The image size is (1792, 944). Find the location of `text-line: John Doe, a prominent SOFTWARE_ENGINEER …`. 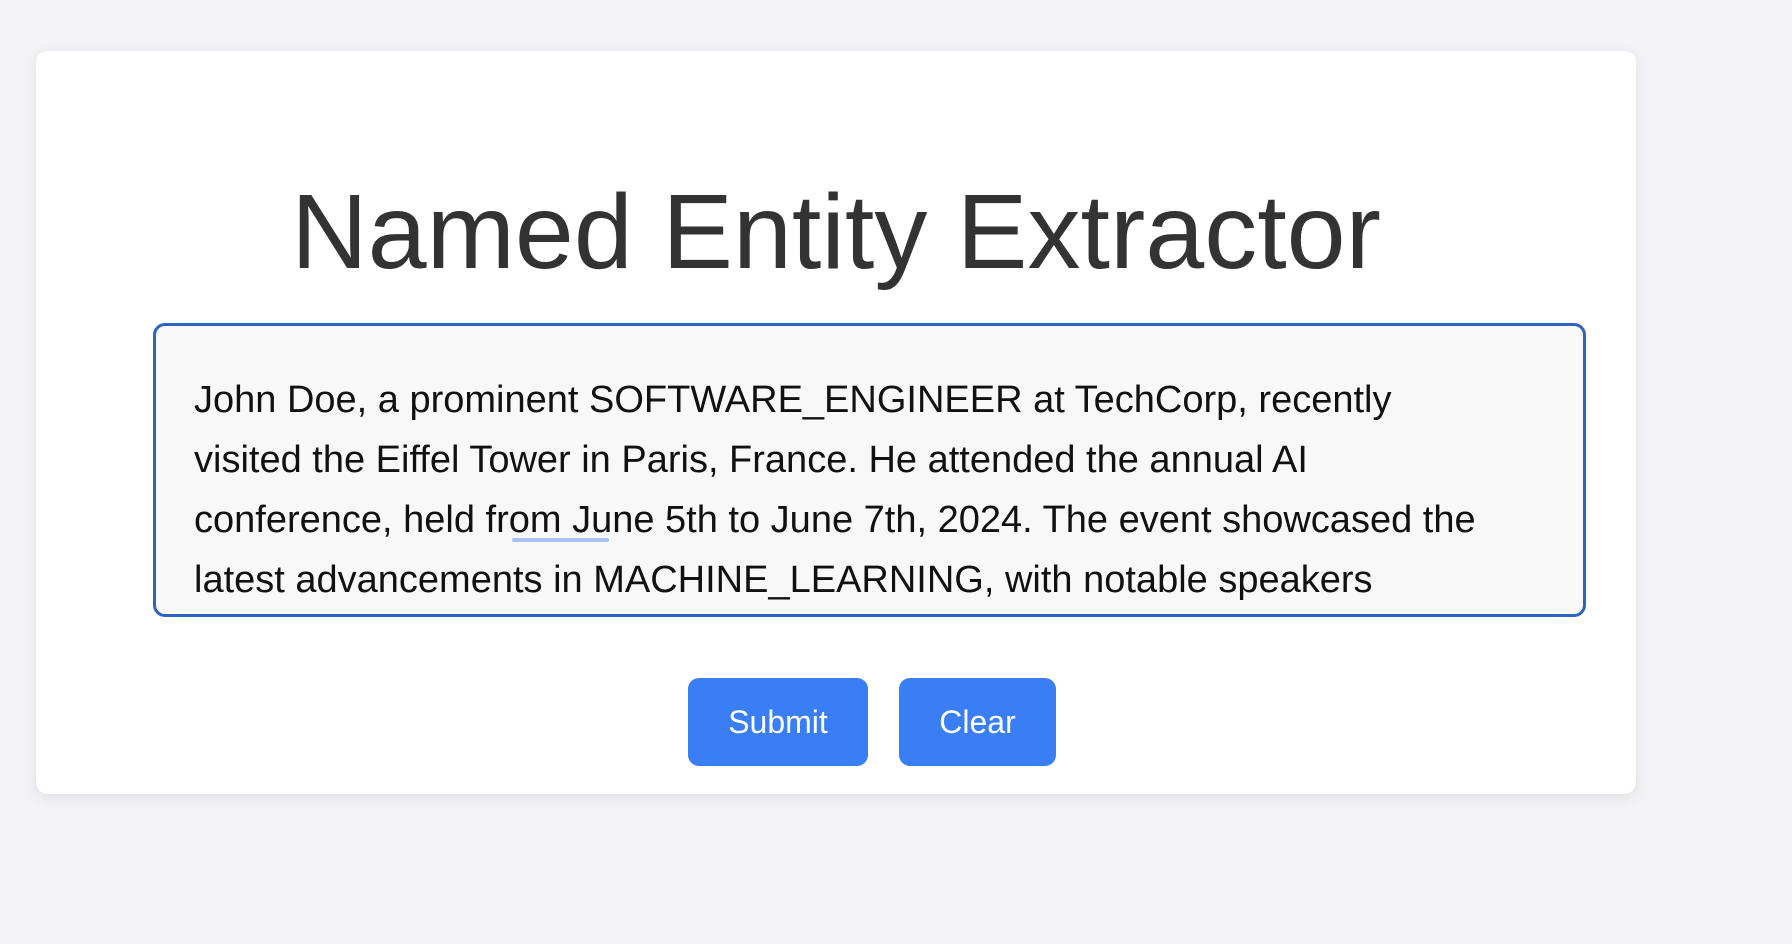

text-line: John Doe, a prominent SOFTWARE_ENGINEER … is located at coordinates (793, 400).